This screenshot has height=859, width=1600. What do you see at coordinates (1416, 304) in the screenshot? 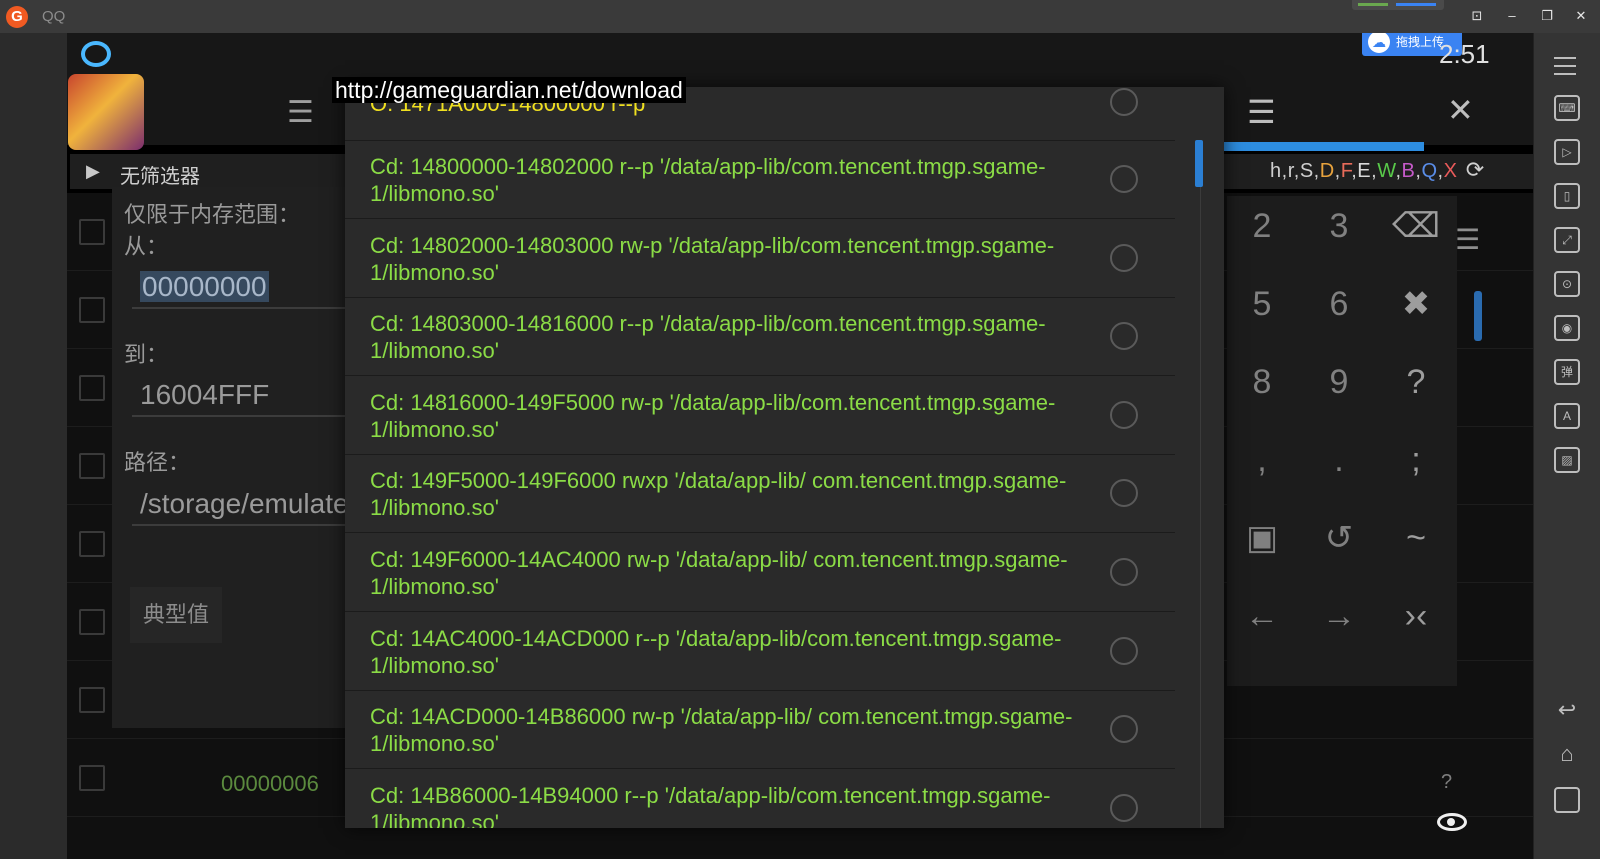
I see `keypad-key: ✖` at bounding box center [1416, 304].